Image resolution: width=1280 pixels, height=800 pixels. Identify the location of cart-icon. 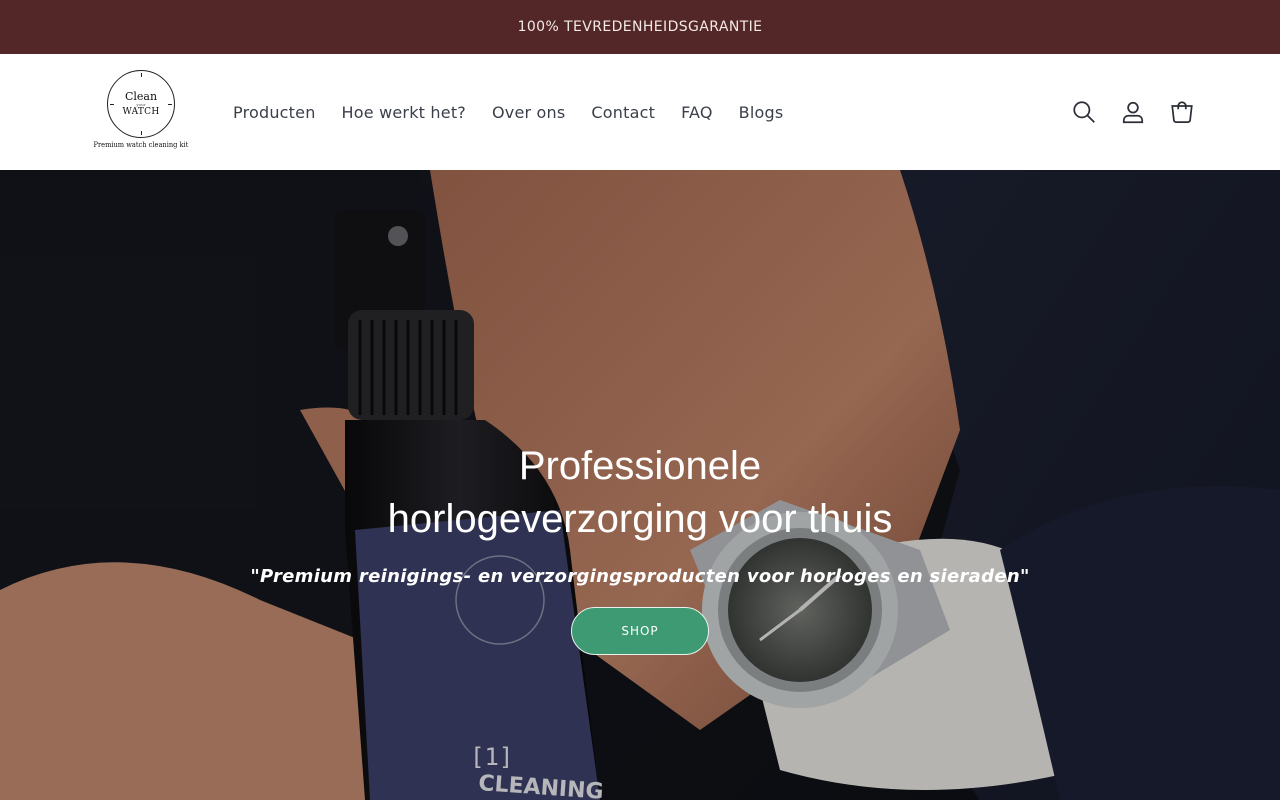
(1181, 112).